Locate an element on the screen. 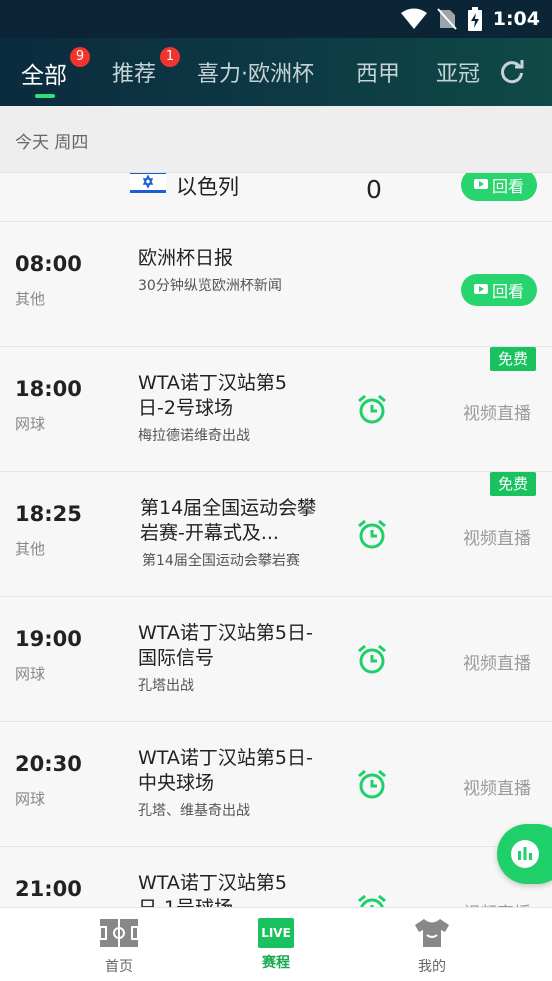 Image resolution: width=552 pixels, height=981 pixels. tab-all: 全部 is located at coordinates (44, 73).